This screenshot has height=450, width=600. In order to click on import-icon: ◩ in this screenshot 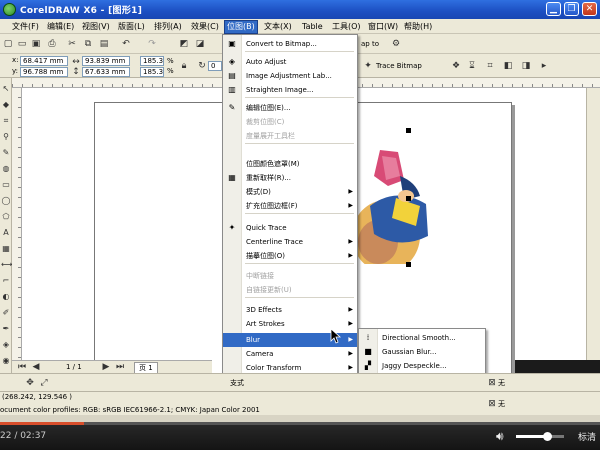, I will do `click(184, 44)`.